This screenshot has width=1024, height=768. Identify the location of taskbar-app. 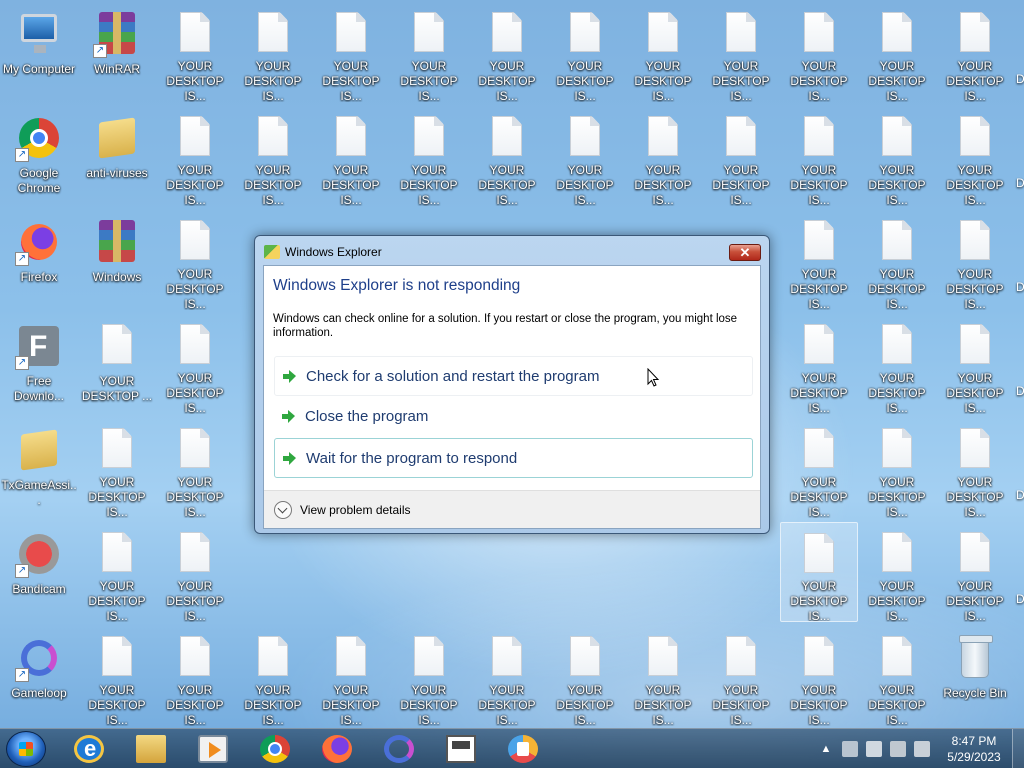
(461, 749).